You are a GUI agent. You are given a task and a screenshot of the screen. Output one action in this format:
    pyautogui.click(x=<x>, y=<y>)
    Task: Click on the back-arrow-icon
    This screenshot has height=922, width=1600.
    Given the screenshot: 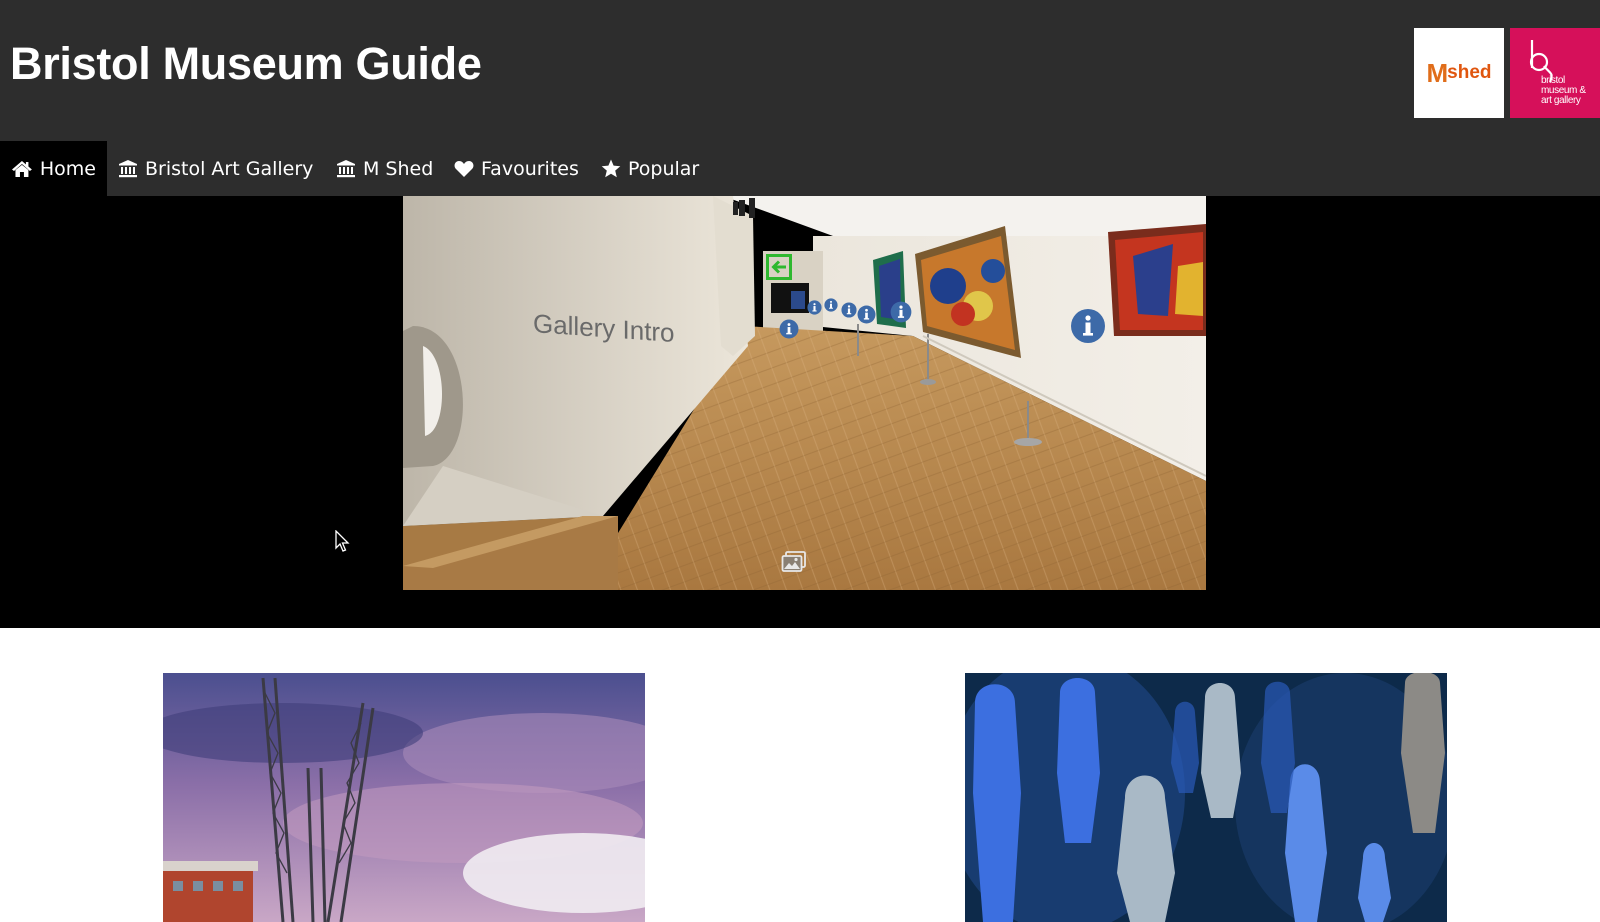 What is the action you would take?
    pyautogui.click(x=779, y=267)
    